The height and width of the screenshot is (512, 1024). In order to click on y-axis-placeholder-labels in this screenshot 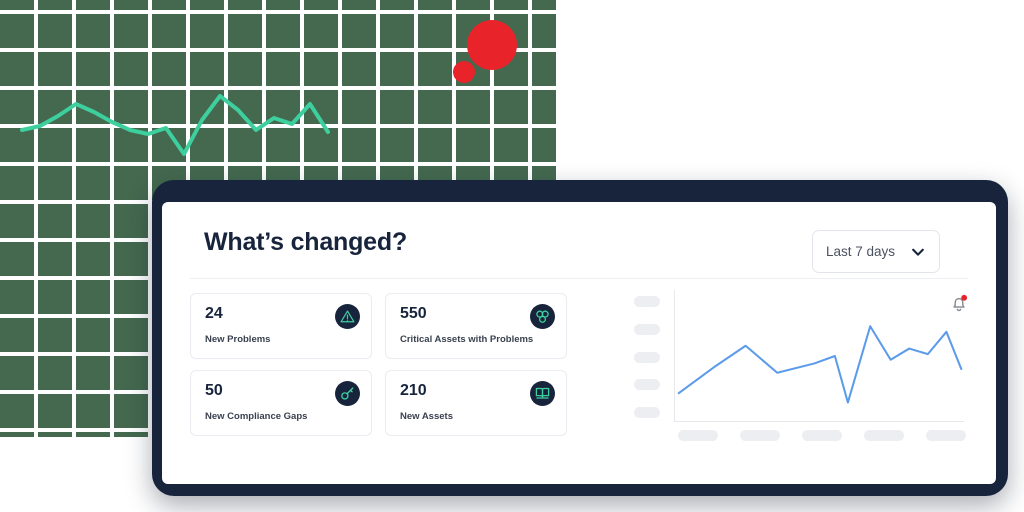, I will do `click(647, 357)`.